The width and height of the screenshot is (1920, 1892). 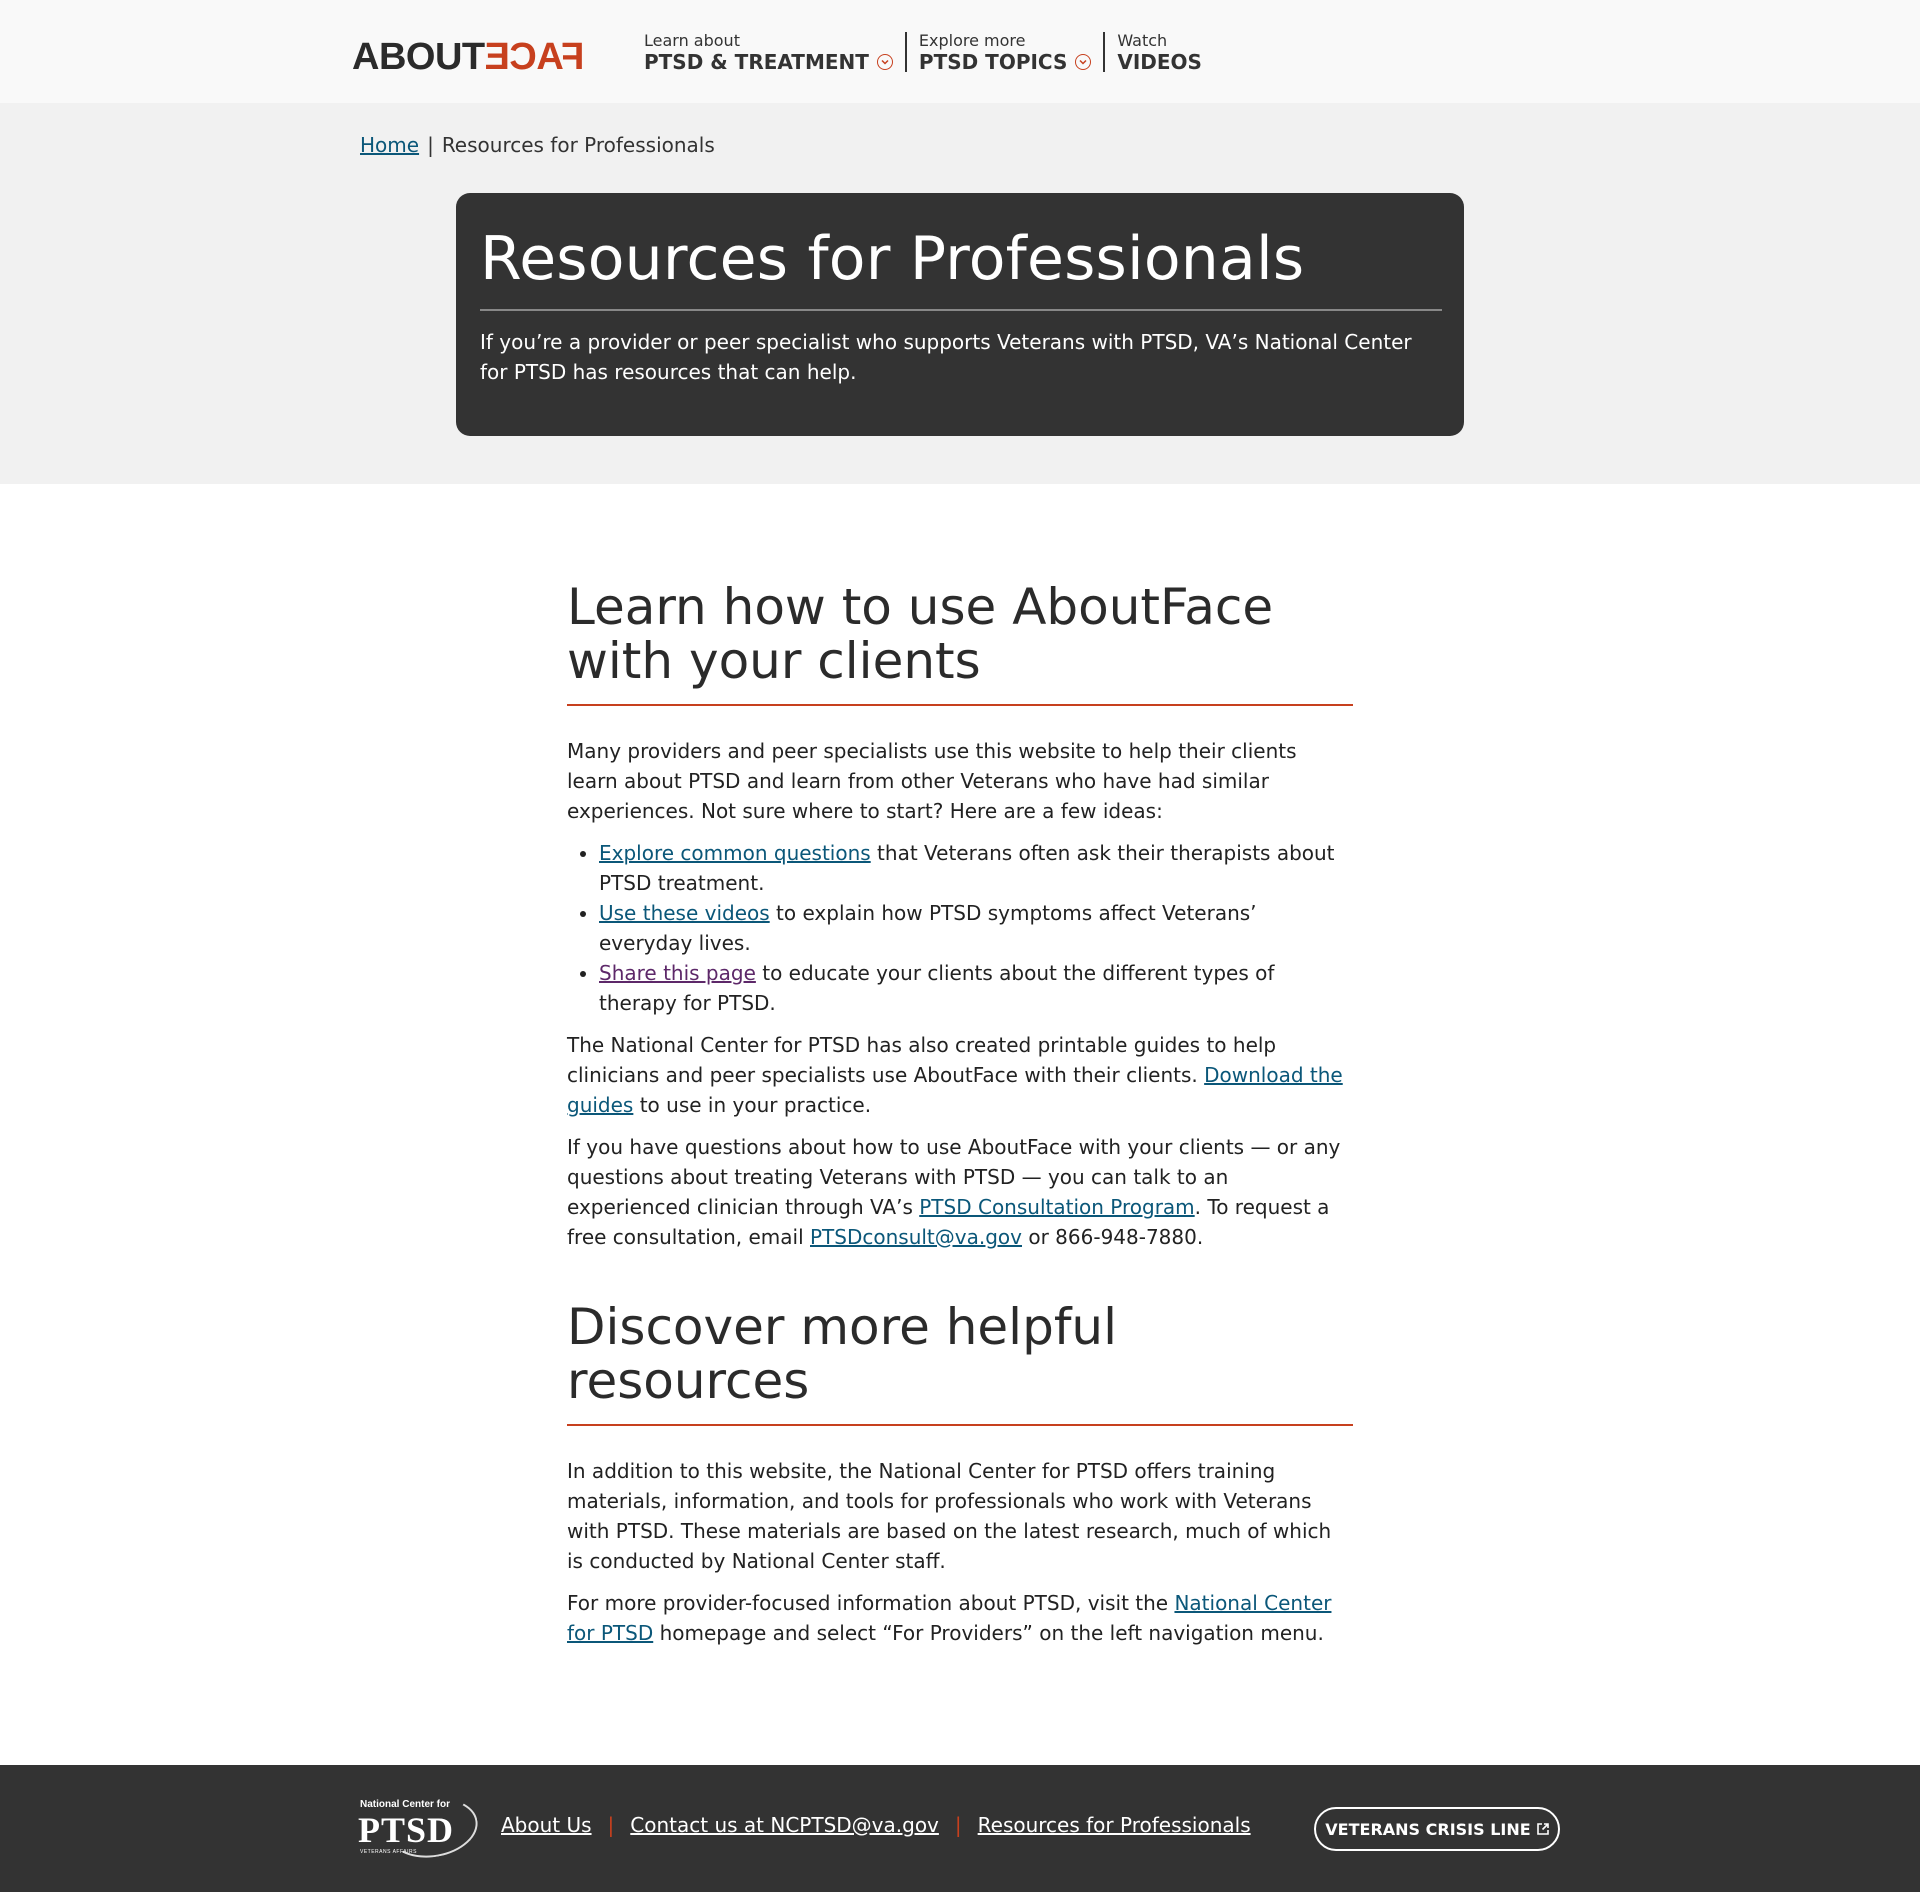 What do you see at coordinates (892, 259) in the screenshot?
I see `page-title: Resources for Professionals` at bounding box center [892, 259].